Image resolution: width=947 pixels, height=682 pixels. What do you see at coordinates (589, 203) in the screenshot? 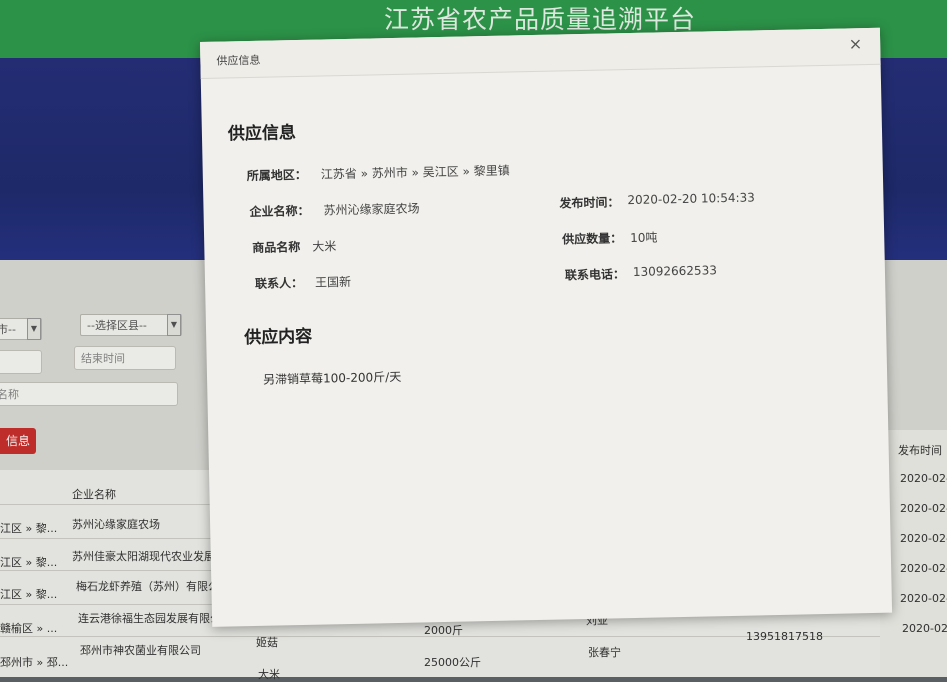
I see `publish-time-label: 发布时间：` at bounding box center [589, 203].